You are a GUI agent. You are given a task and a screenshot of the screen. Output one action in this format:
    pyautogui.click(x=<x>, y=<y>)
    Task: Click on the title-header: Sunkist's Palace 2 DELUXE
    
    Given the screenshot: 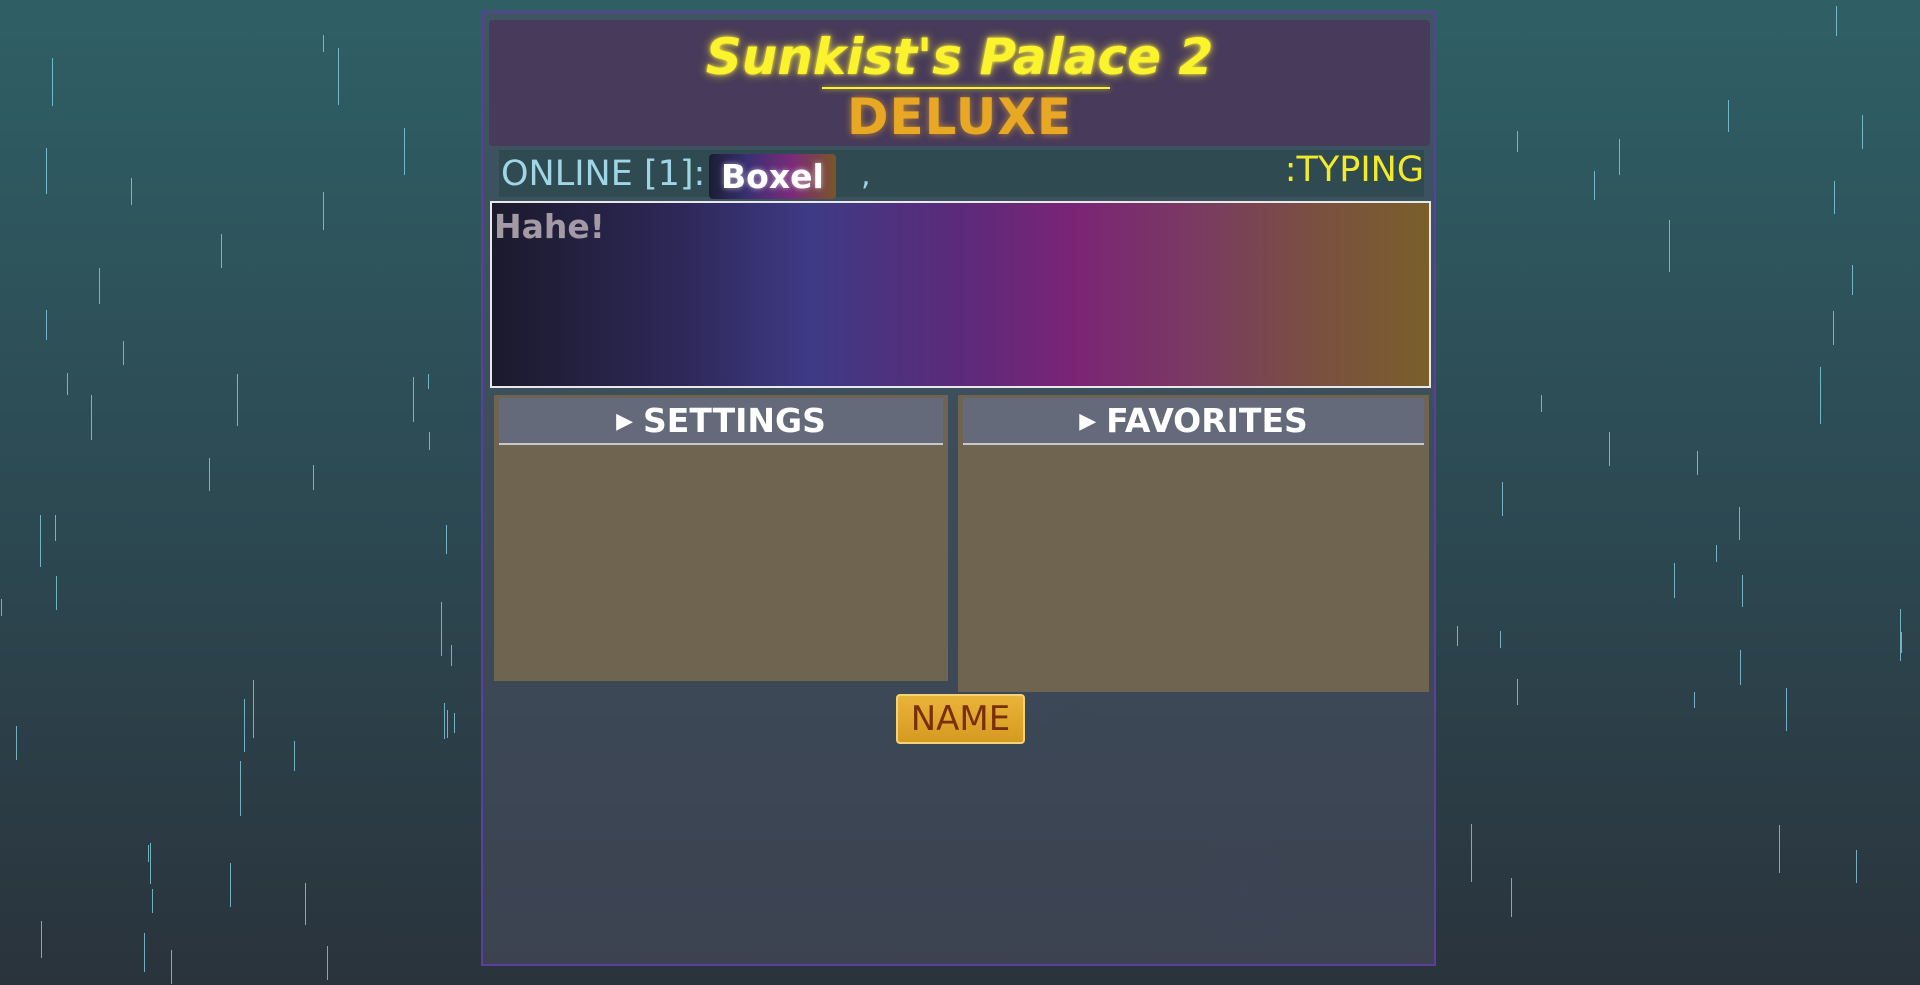 What is the action you would take?
    pyautogui.click(x=959, y=83)
    